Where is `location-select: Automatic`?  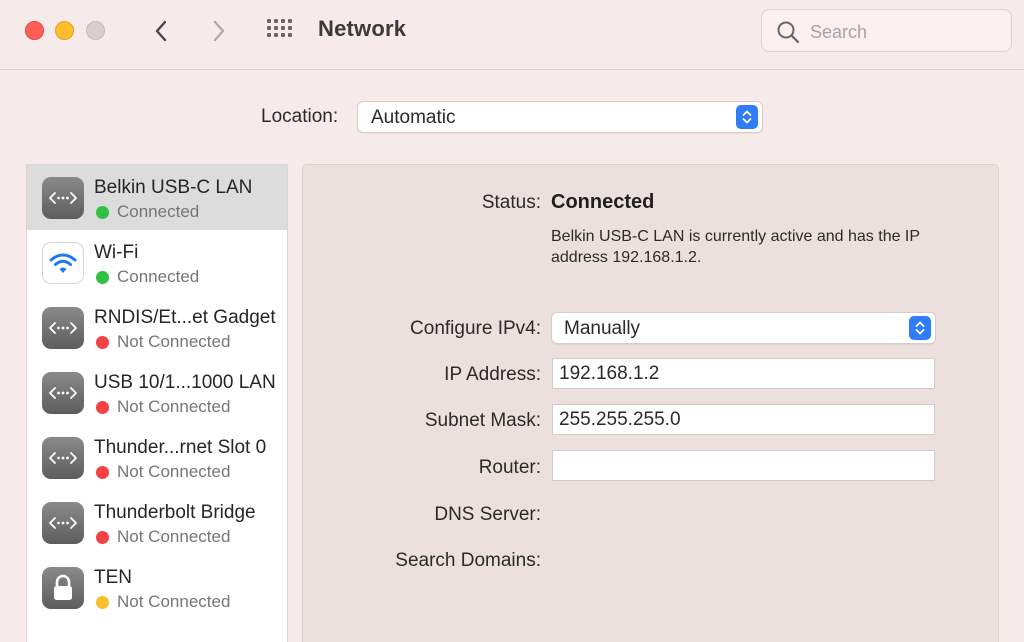 location-select: Automatic is located at coordinates (560, 117).